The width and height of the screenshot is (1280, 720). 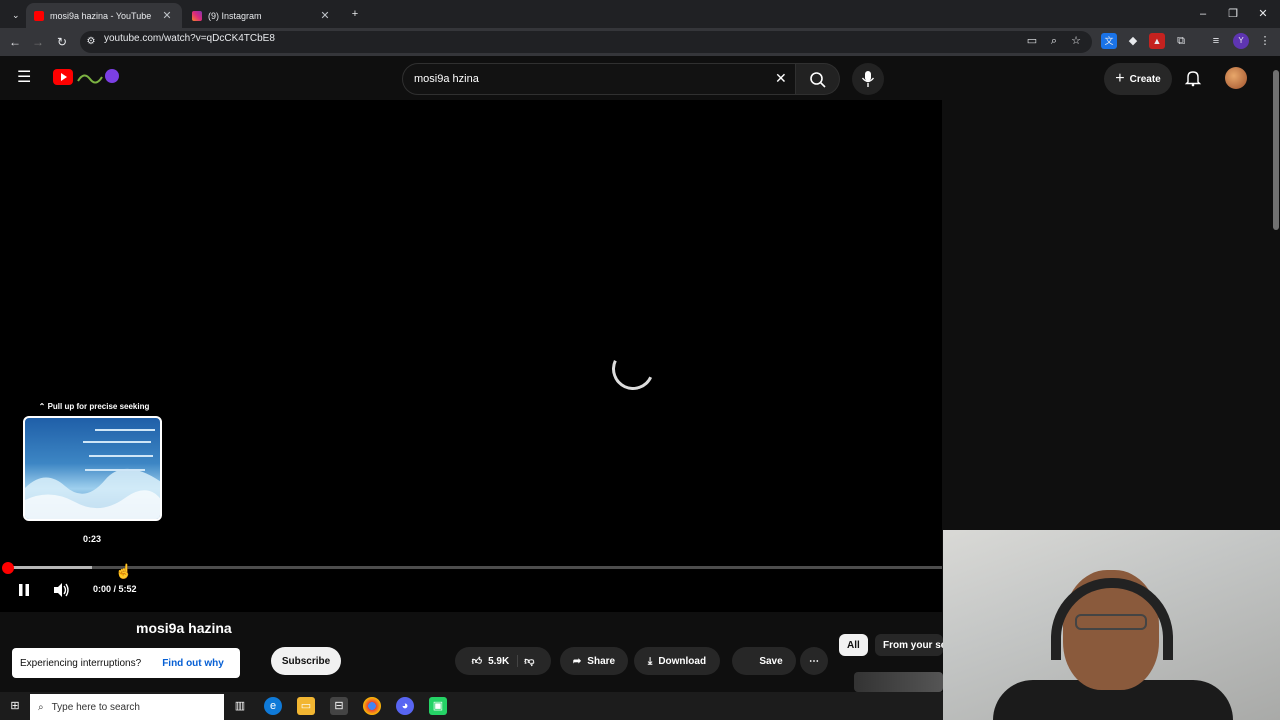 What do you see at coordinates (189, 38) in the screenshot?
I see `url-text: youtube.com/watch?v=qDcCK4TCbE8` at bounding box center [189, 38].